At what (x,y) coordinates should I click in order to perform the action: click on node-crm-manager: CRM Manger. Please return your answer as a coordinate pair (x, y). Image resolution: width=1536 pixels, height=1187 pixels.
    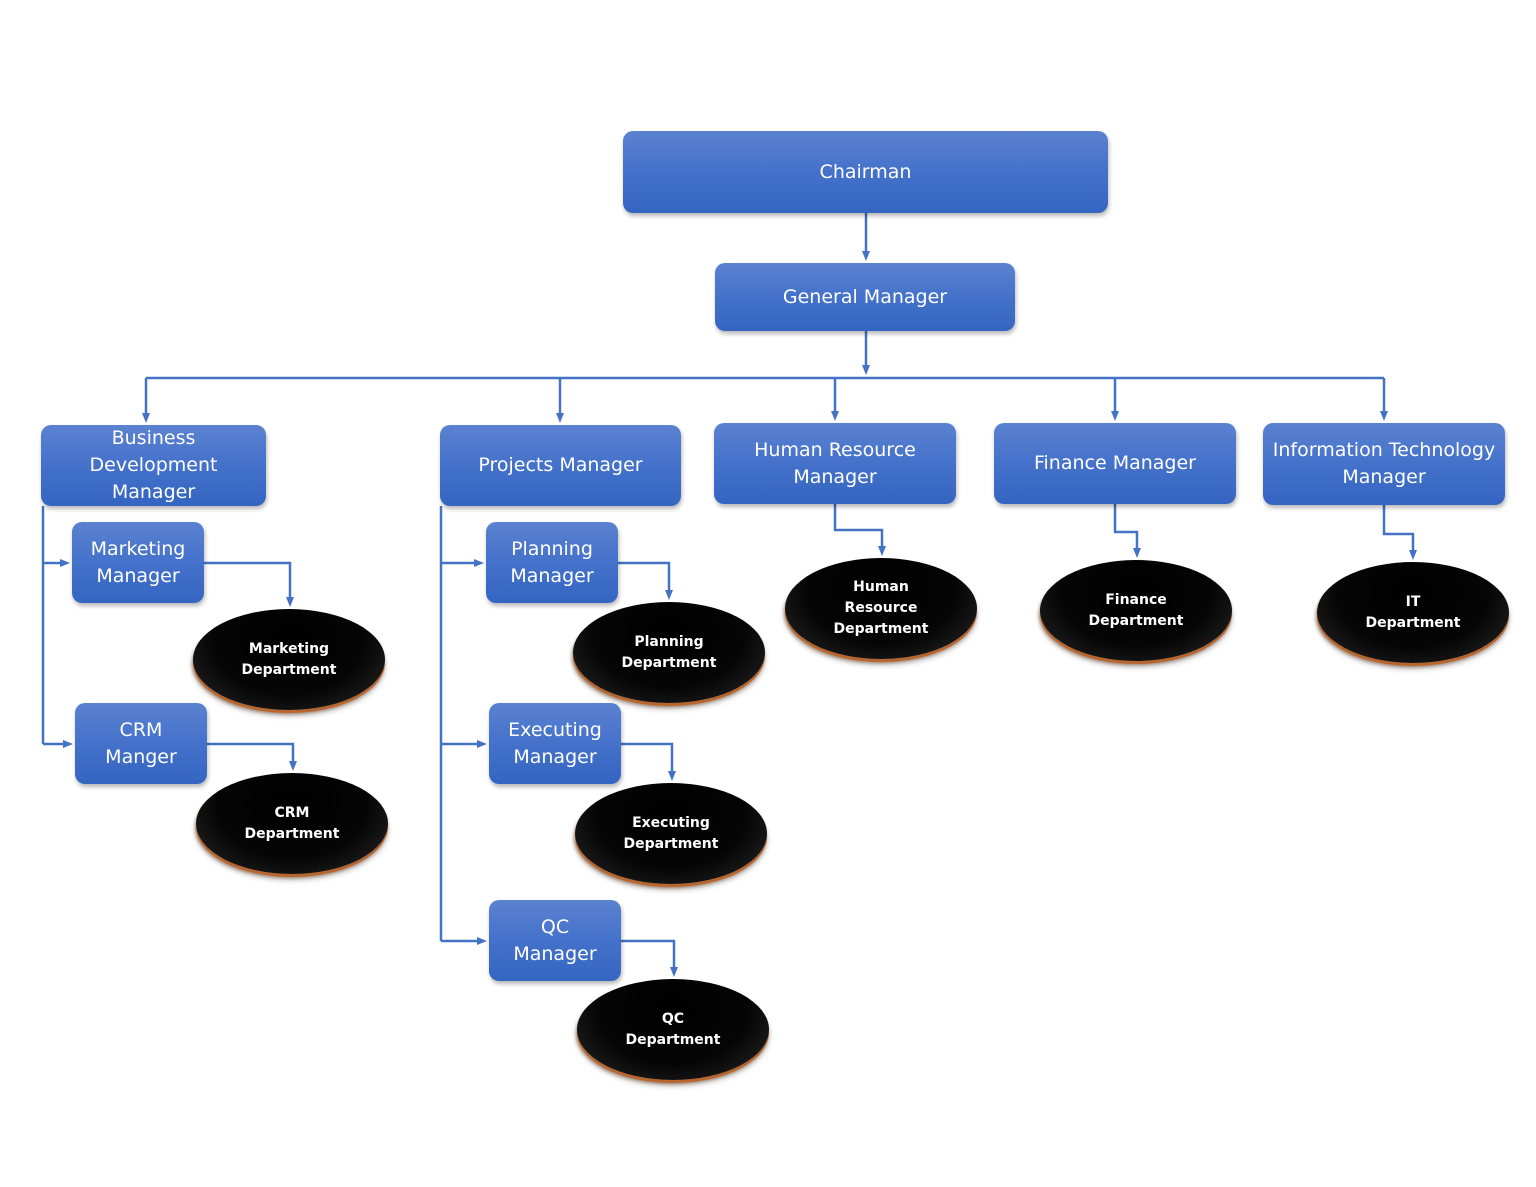
    Looking at the image, I should click on (141, 743).